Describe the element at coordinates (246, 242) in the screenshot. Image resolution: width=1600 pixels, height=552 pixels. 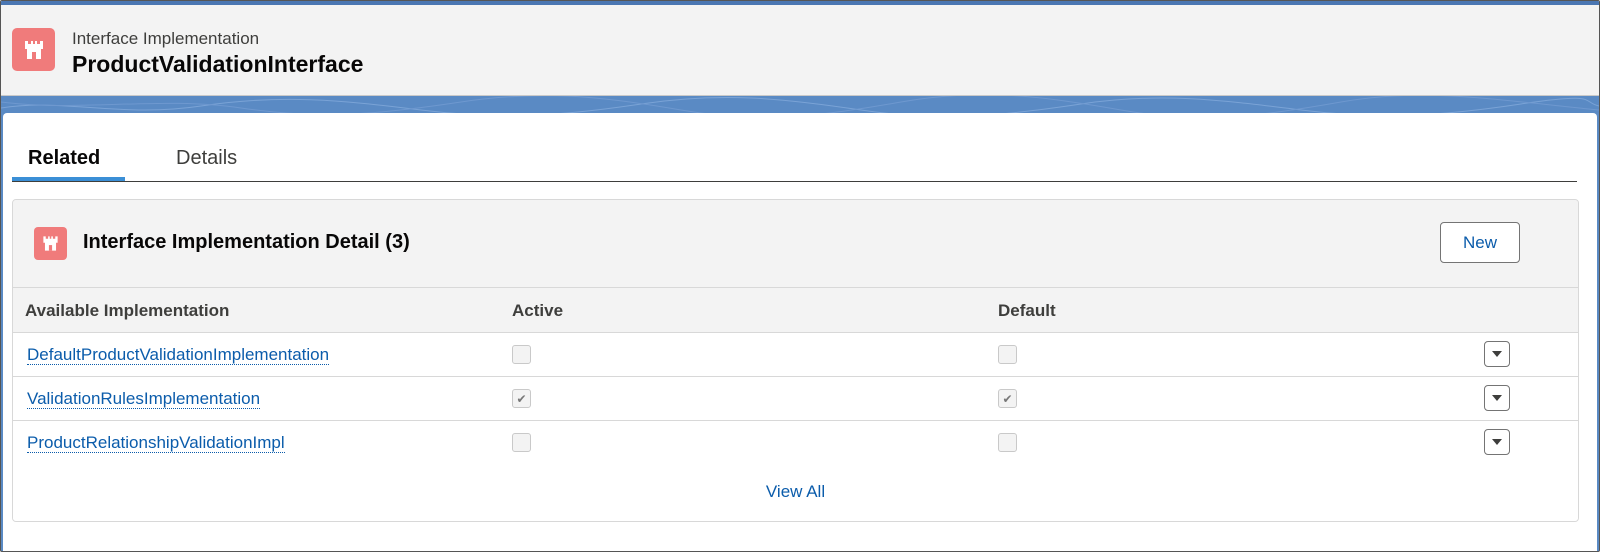
I see `related-list-title: Interface Implementation Detail (3)` at that location.